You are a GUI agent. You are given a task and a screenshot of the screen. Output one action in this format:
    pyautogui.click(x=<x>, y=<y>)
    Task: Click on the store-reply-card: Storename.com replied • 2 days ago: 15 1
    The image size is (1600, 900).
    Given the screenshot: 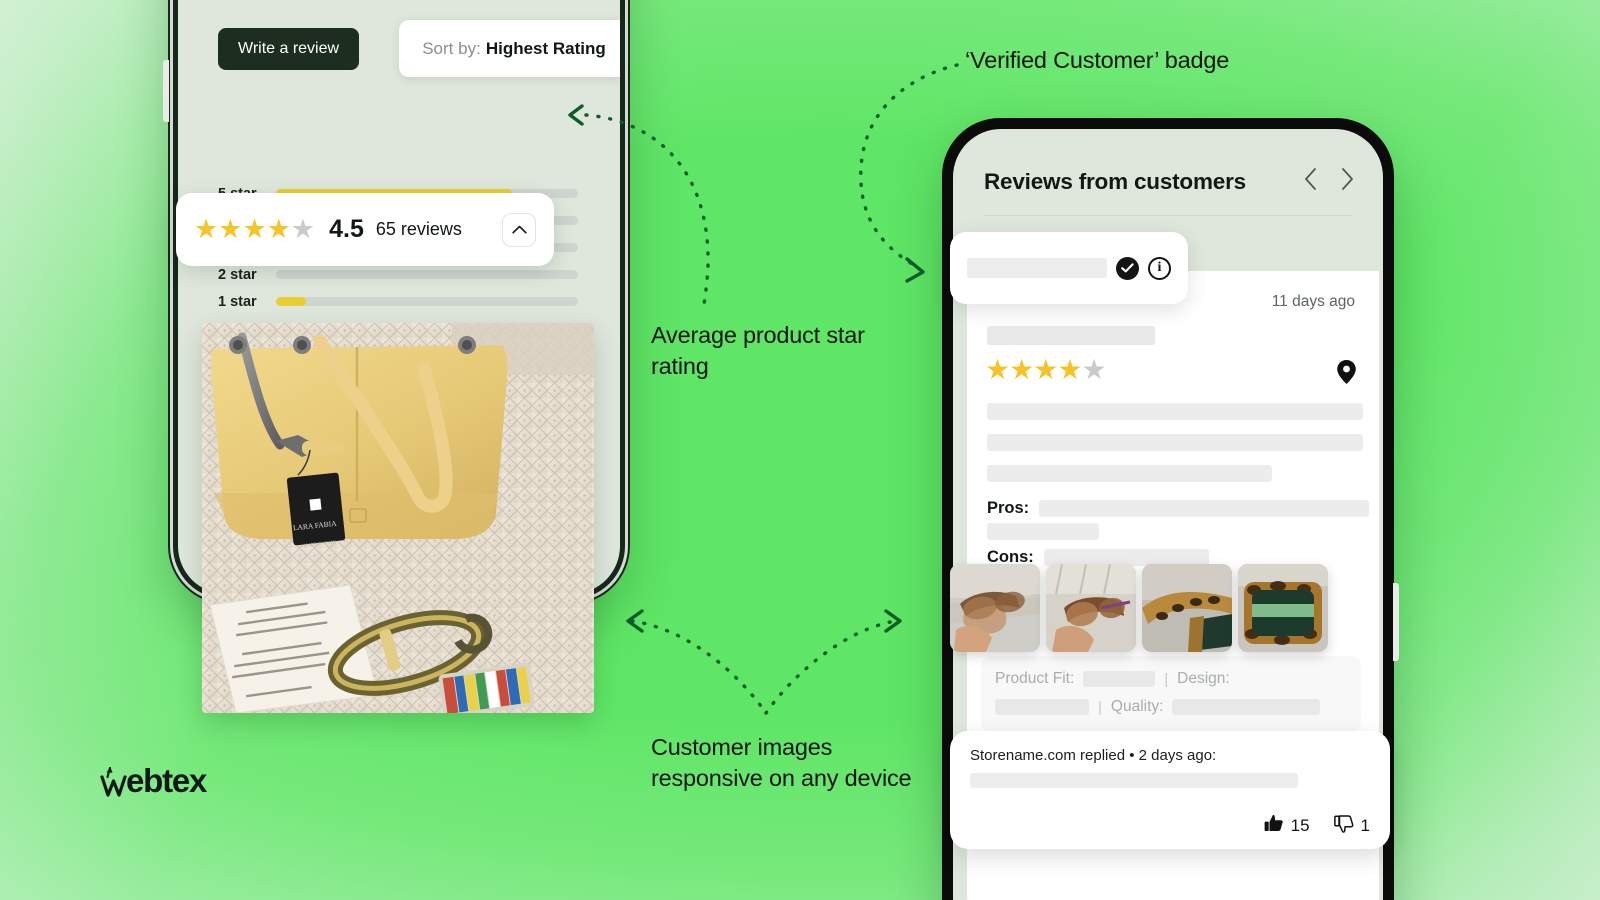 What is the action you would take?
    pyautogui.click(x=1170, y=790)
    